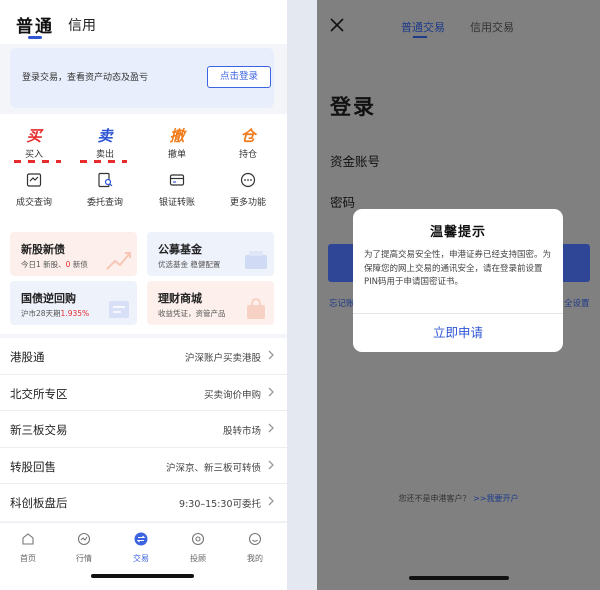  I want to click on password-field-label: 密码, so click(342, 201).